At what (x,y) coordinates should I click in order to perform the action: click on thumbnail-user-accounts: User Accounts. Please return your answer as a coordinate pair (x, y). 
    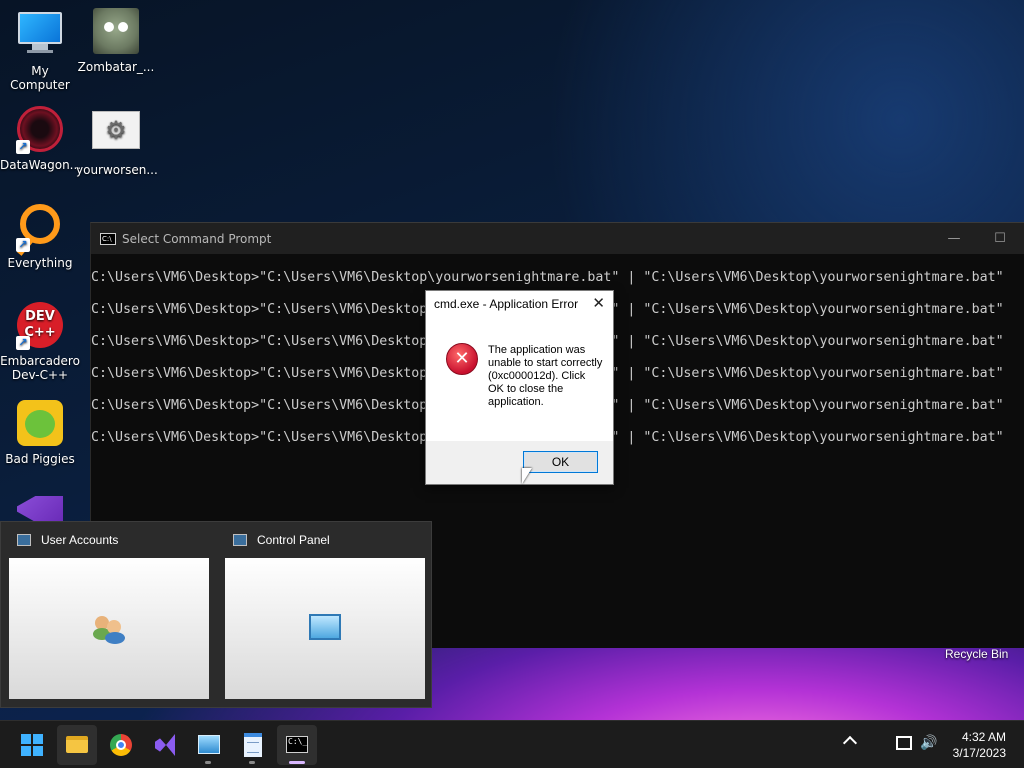
    Looking at the image, I should click on (109, 610).